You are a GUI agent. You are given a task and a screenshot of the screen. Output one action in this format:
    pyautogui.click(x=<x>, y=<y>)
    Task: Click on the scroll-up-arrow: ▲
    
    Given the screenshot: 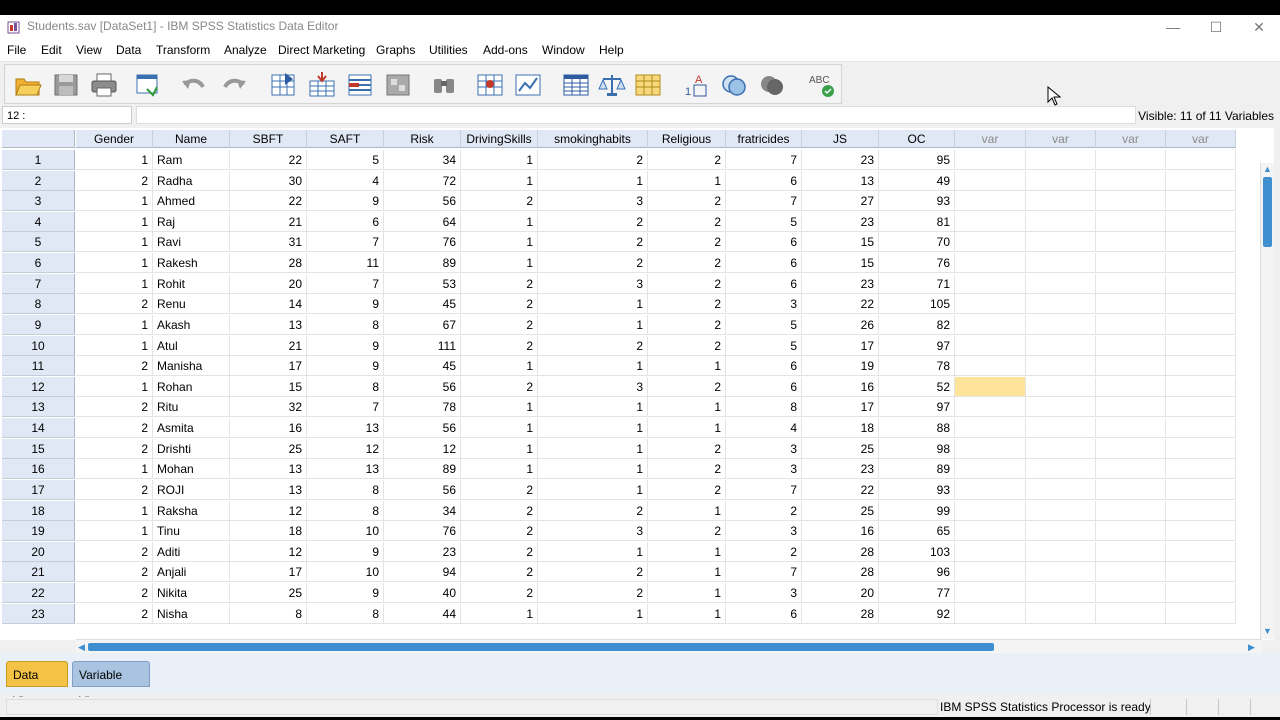 What is the action you would take?
    pyautogui.click(x=1267, y=169)
    